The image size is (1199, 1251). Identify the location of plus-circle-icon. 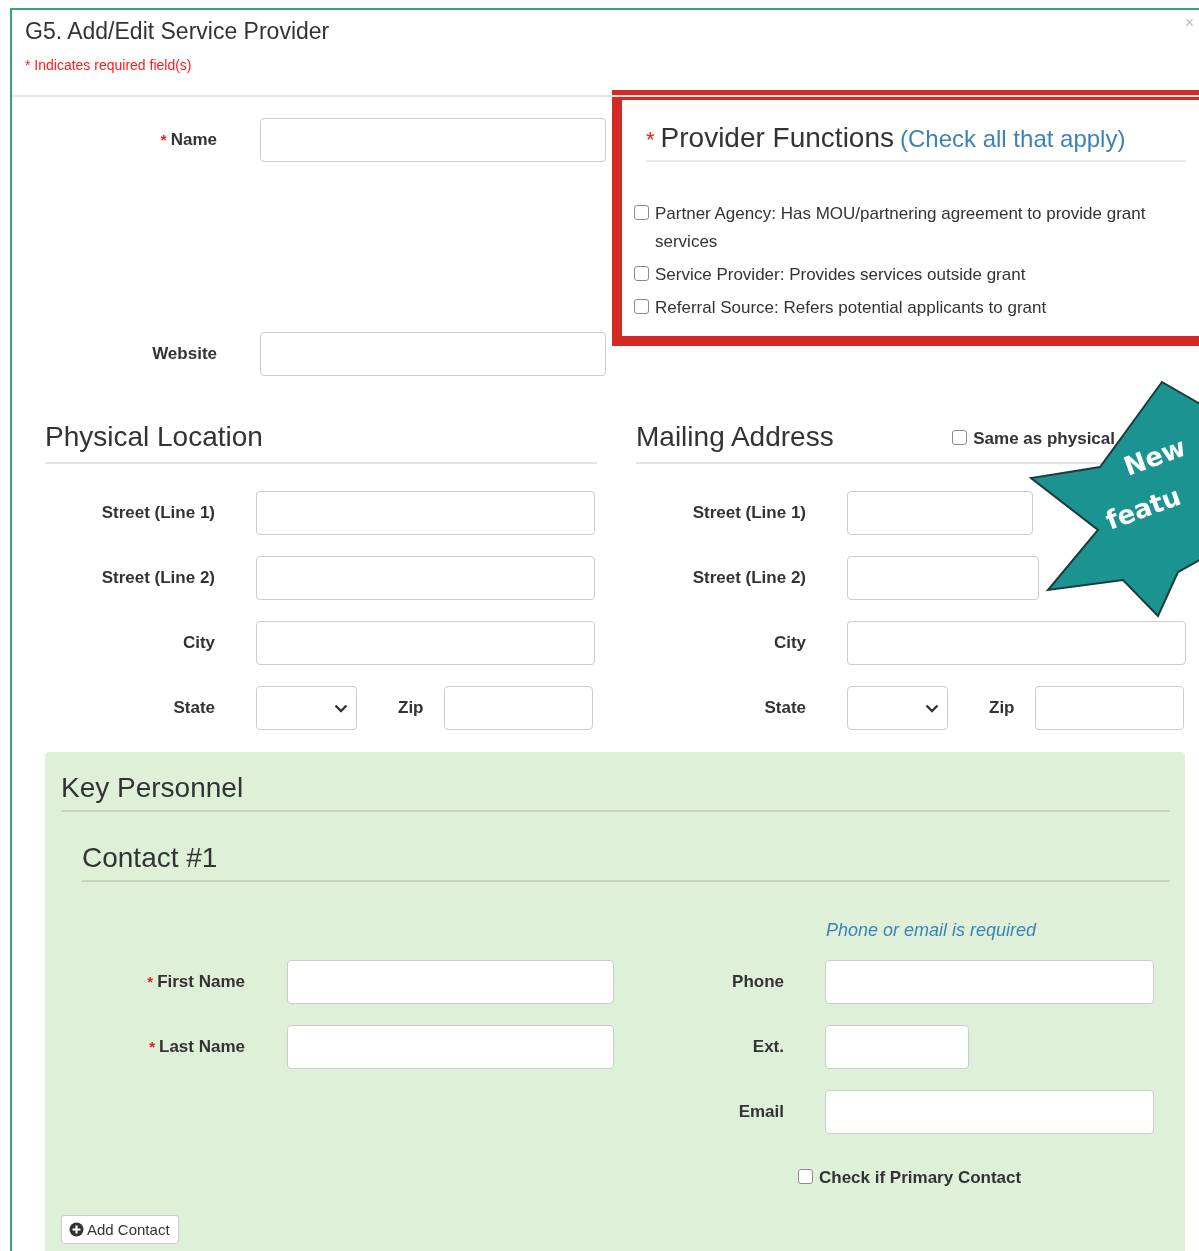
(76, 1230).